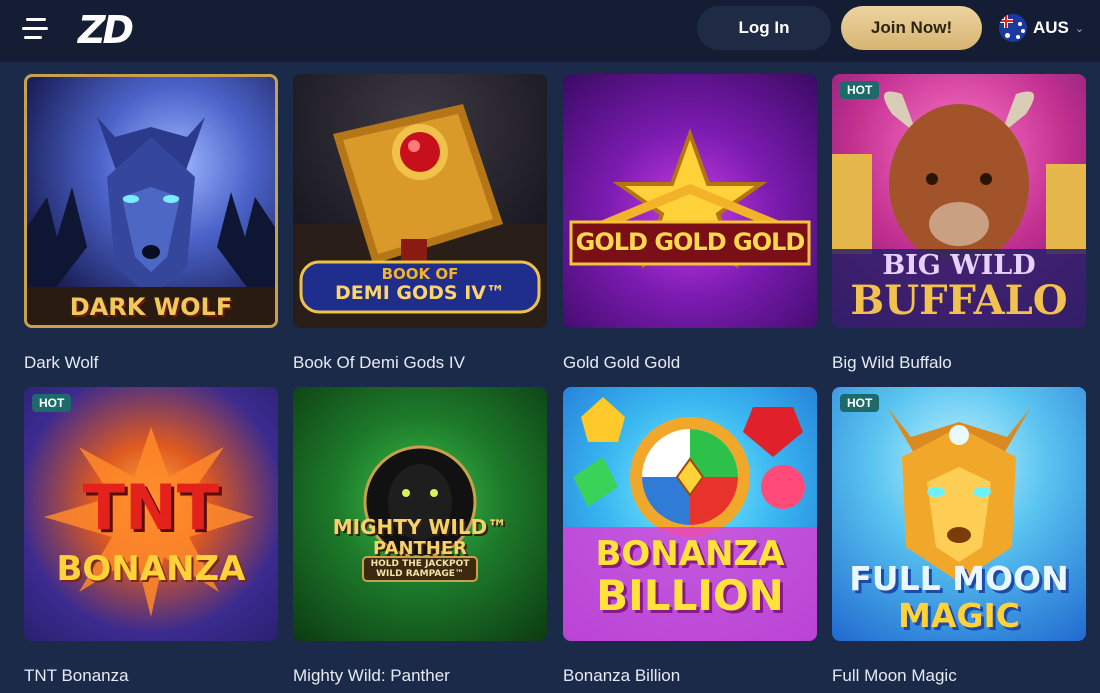 The width and height of the screenshot is (1100, 693). I want to click on game-art-title: BILLION, so click(690, 595).